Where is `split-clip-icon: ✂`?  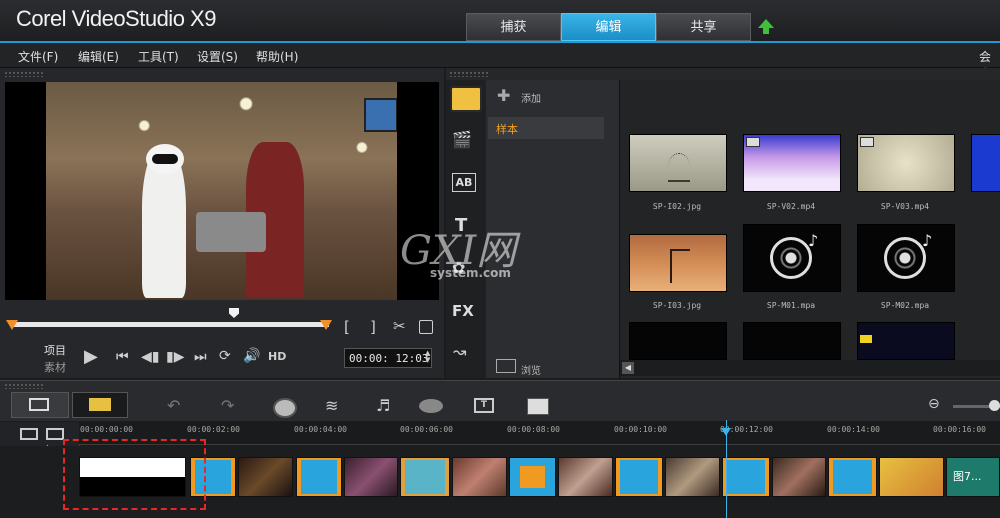 split-clip-icon: ✂ is located at coordinates (399, 326).